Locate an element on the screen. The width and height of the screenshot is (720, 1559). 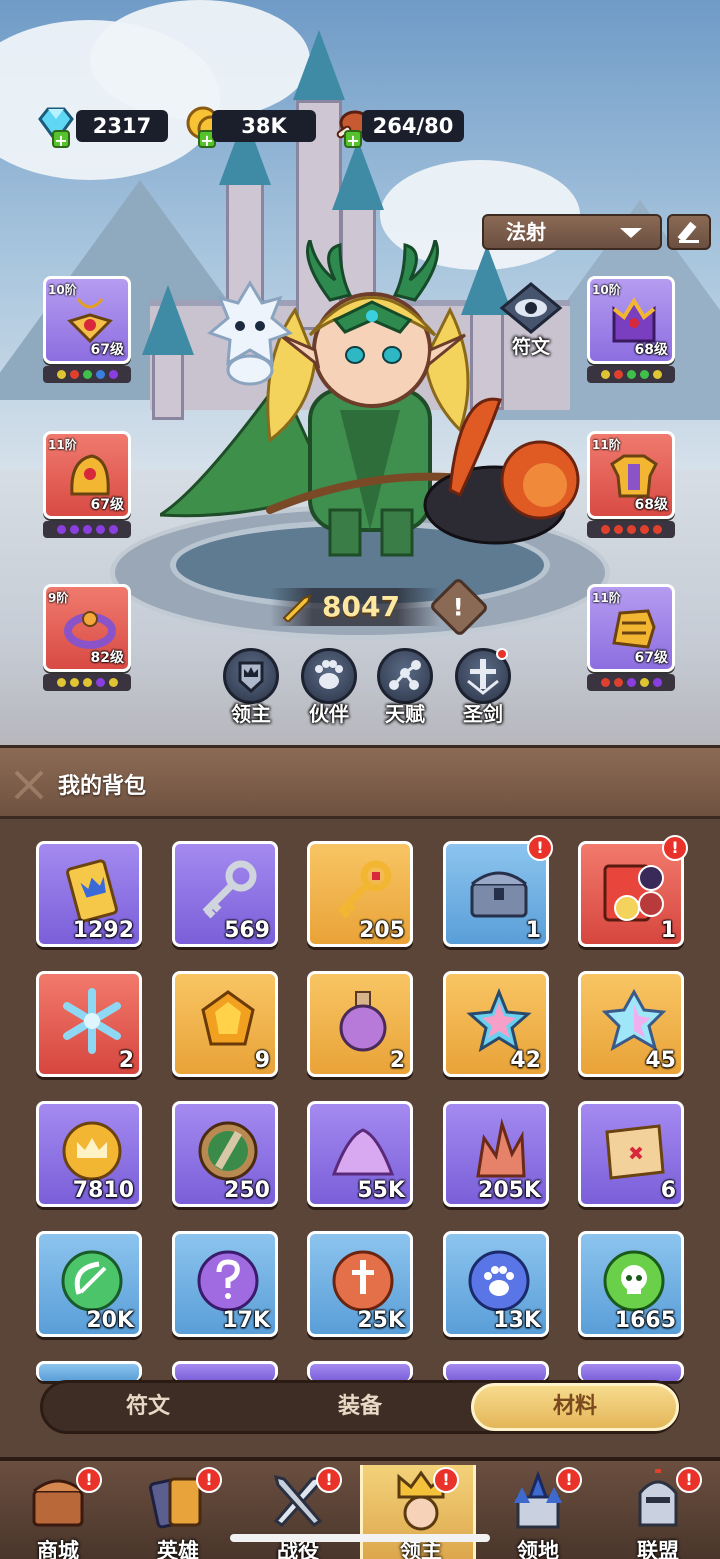
nav-campaign: ! 战役 is located at coordinates (298, 1512).